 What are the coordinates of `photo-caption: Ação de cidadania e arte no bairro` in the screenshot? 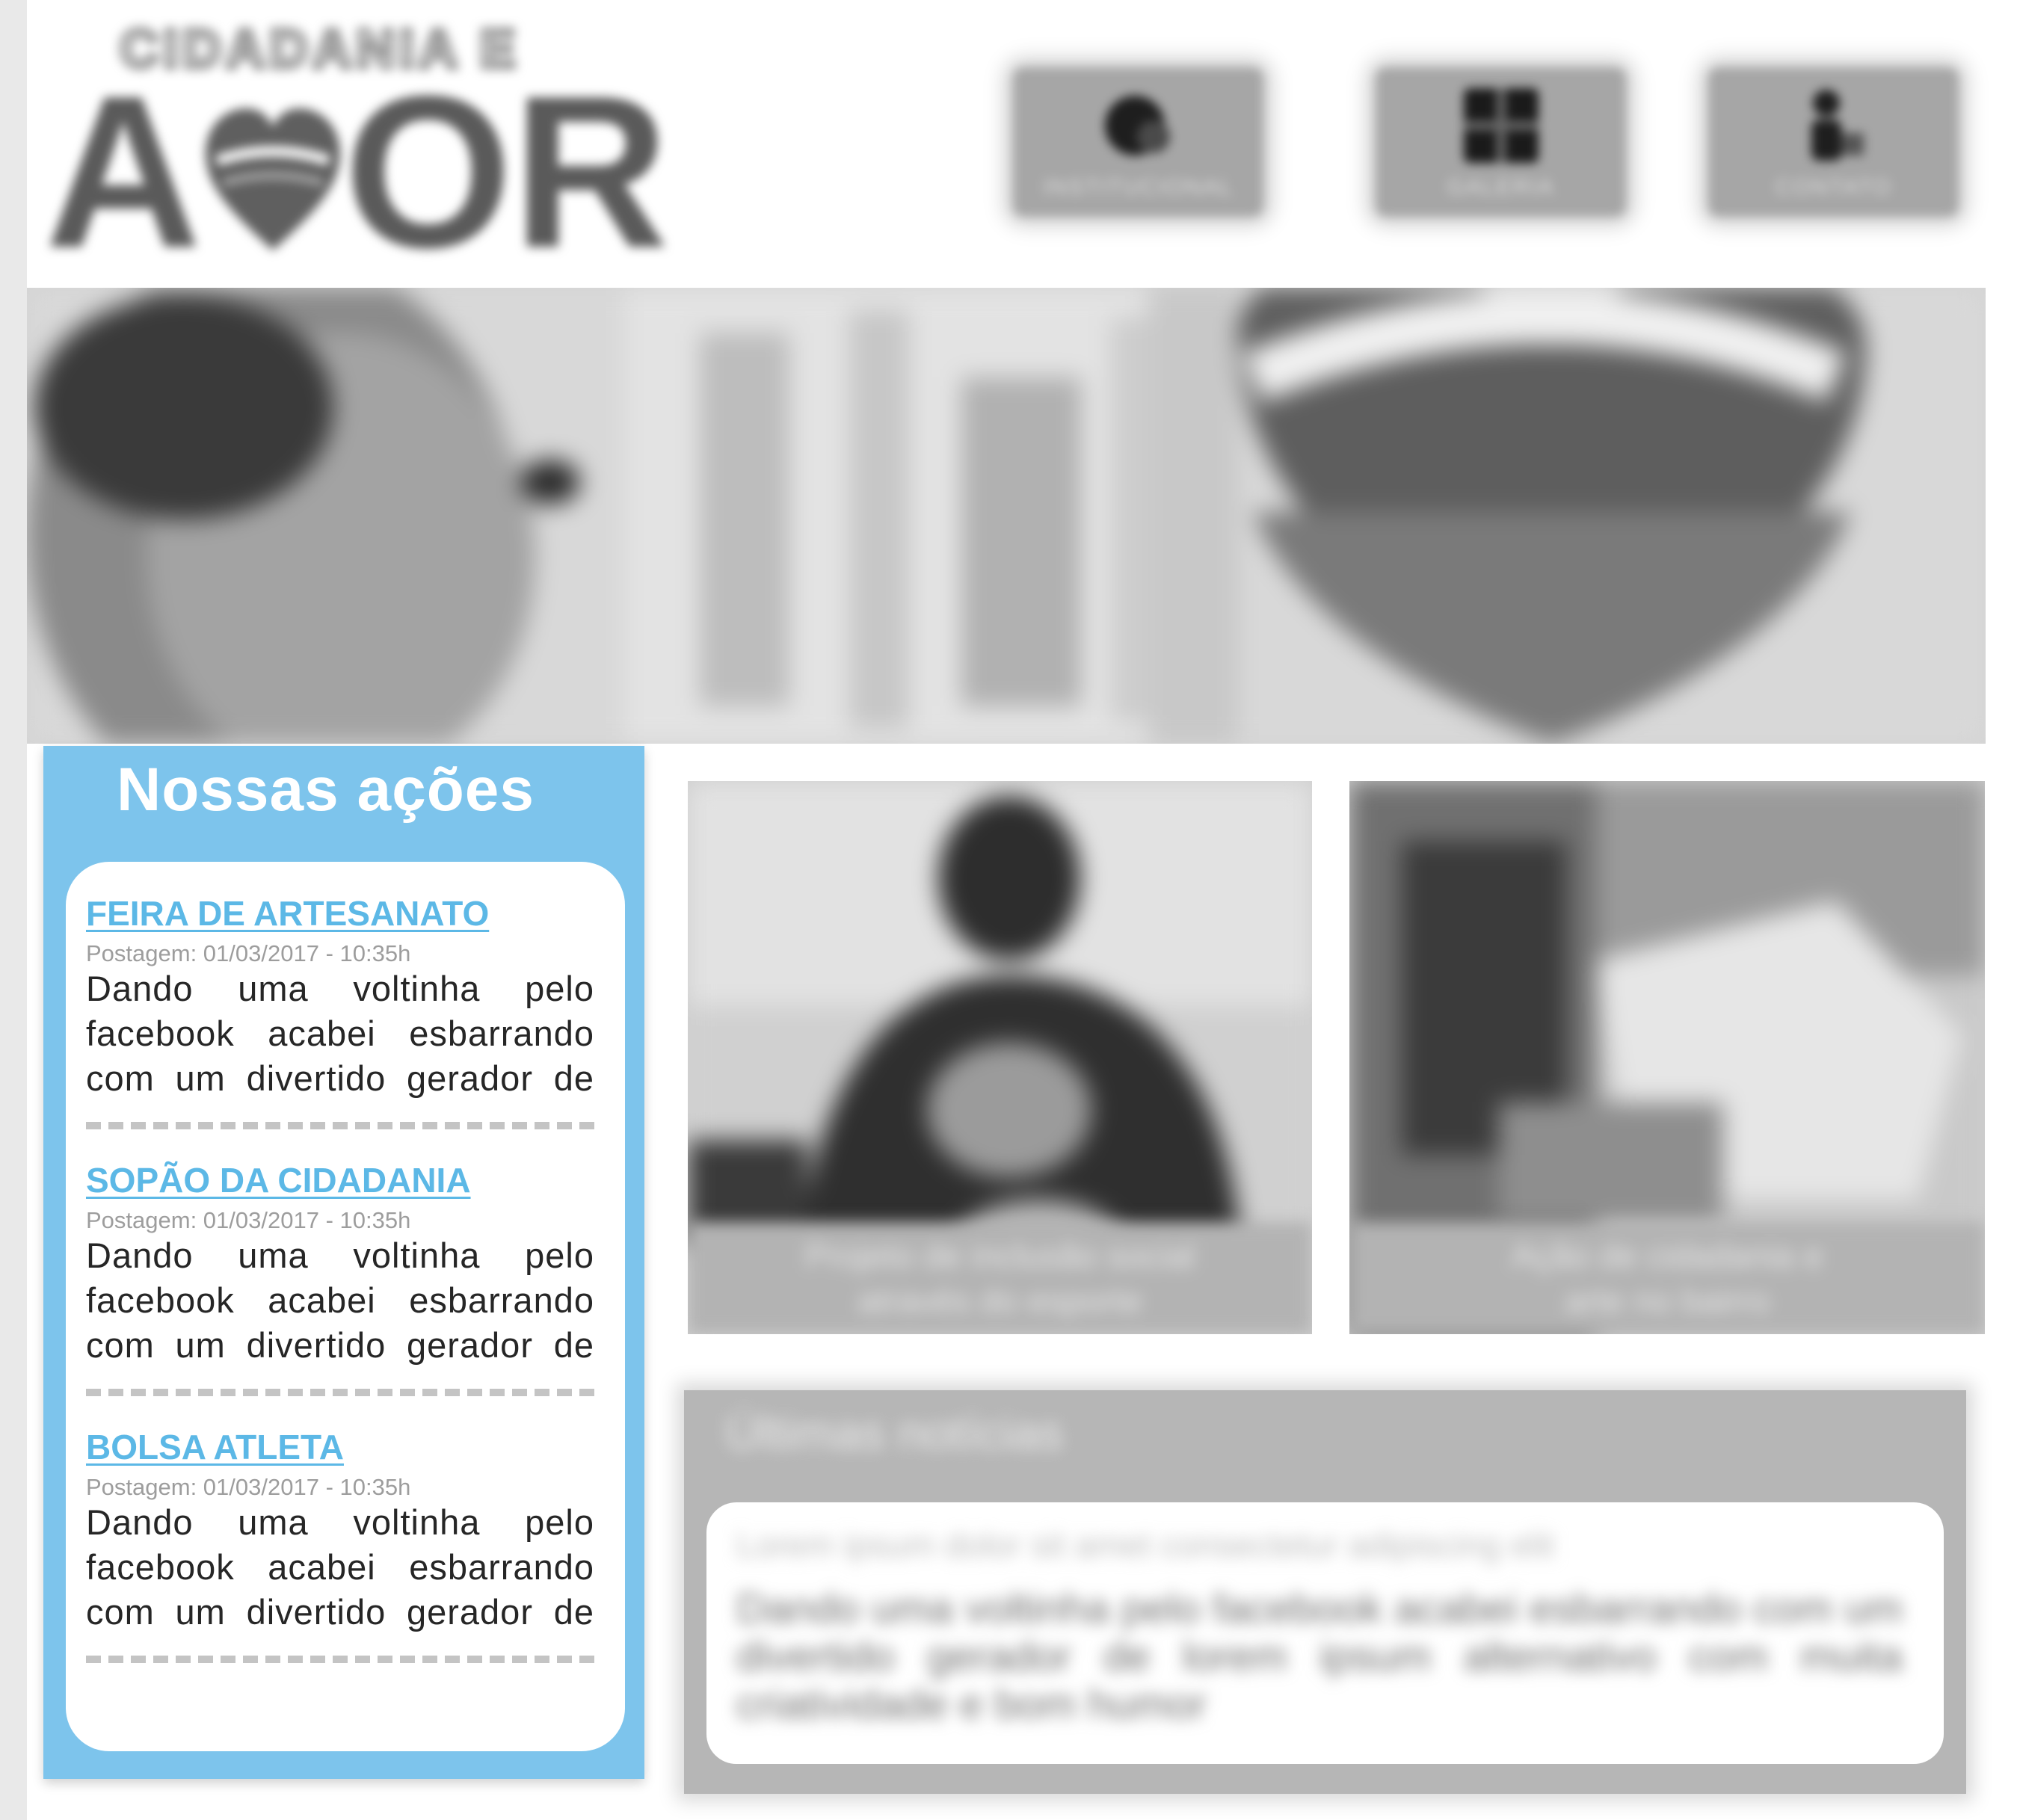 It's located at (1667, 1278).